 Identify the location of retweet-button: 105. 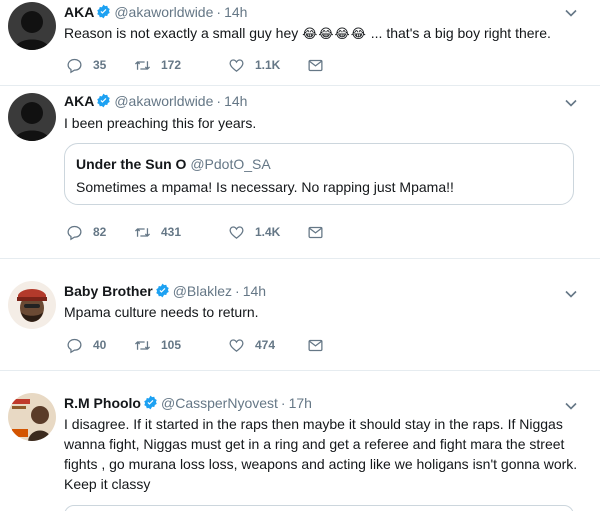
(157, 345).